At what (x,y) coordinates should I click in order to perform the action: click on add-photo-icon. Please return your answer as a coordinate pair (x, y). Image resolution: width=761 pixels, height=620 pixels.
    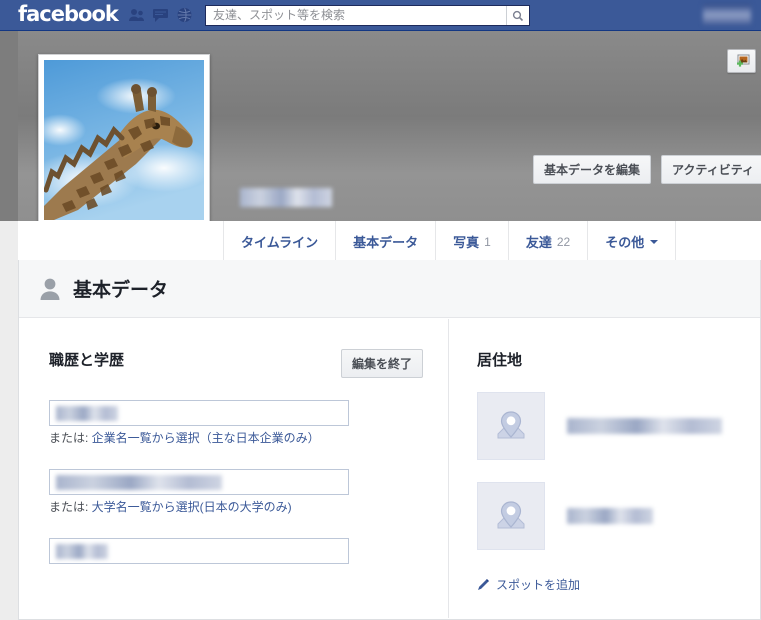
    Looking at the image, I should click on (742, 60).